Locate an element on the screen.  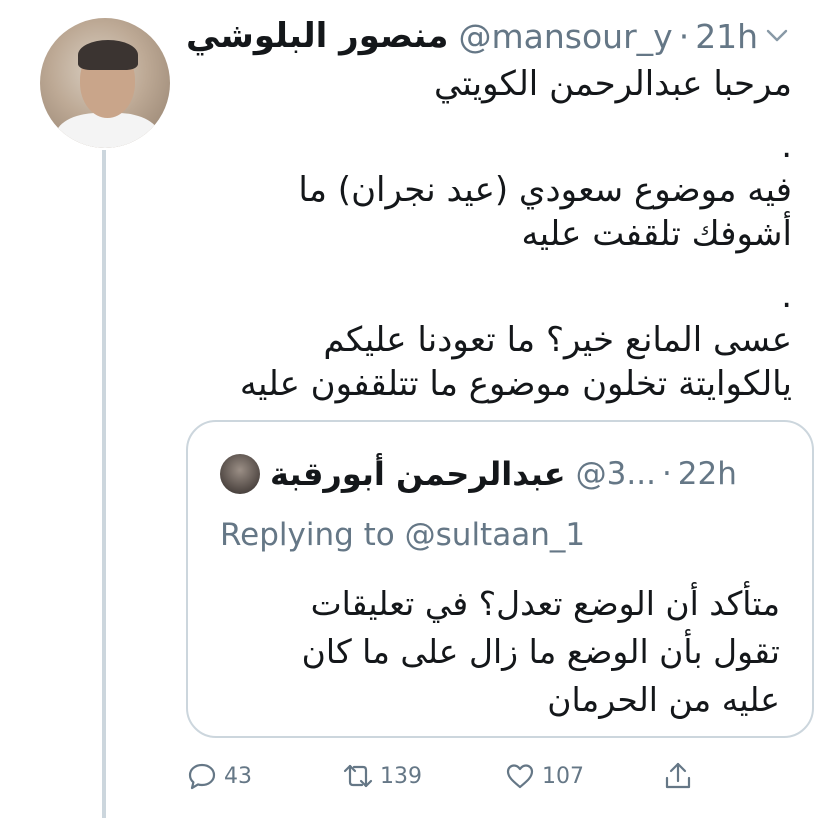
tweet-text-line: يالكوايتة تخلون موضوع ما تتلقفون عليه is located at coordinates (515, 384).